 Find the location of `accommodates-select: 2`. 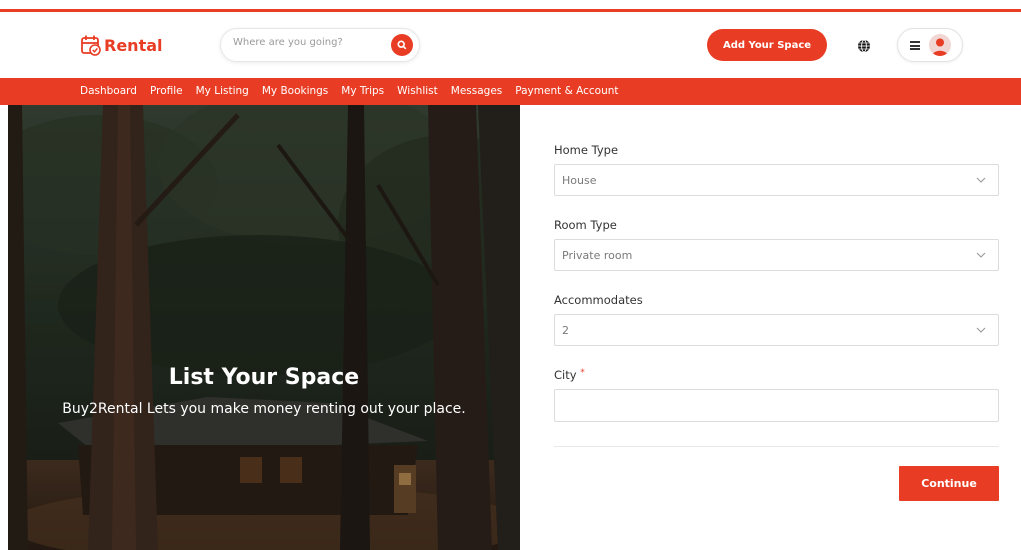

accommodates-select: 2 is located at coordinates (776, 330).